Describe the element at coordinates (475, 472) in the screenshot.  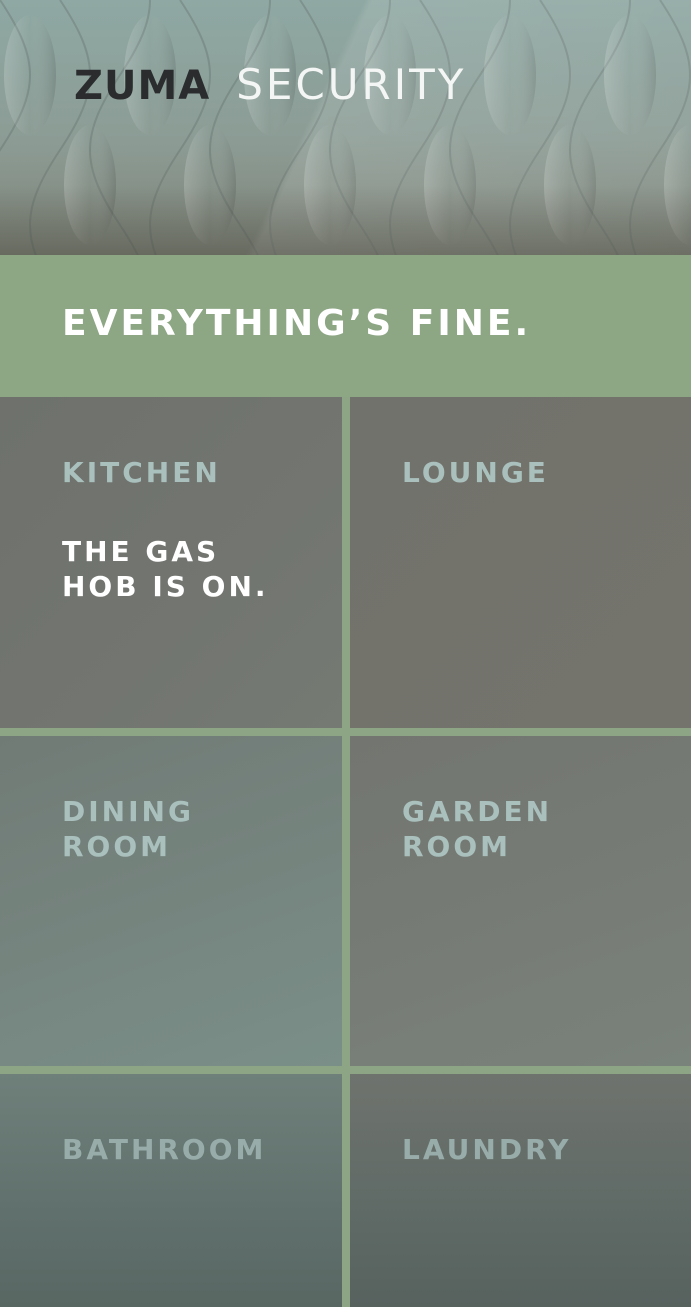
I see `room-name: LOUNGE` at that location.